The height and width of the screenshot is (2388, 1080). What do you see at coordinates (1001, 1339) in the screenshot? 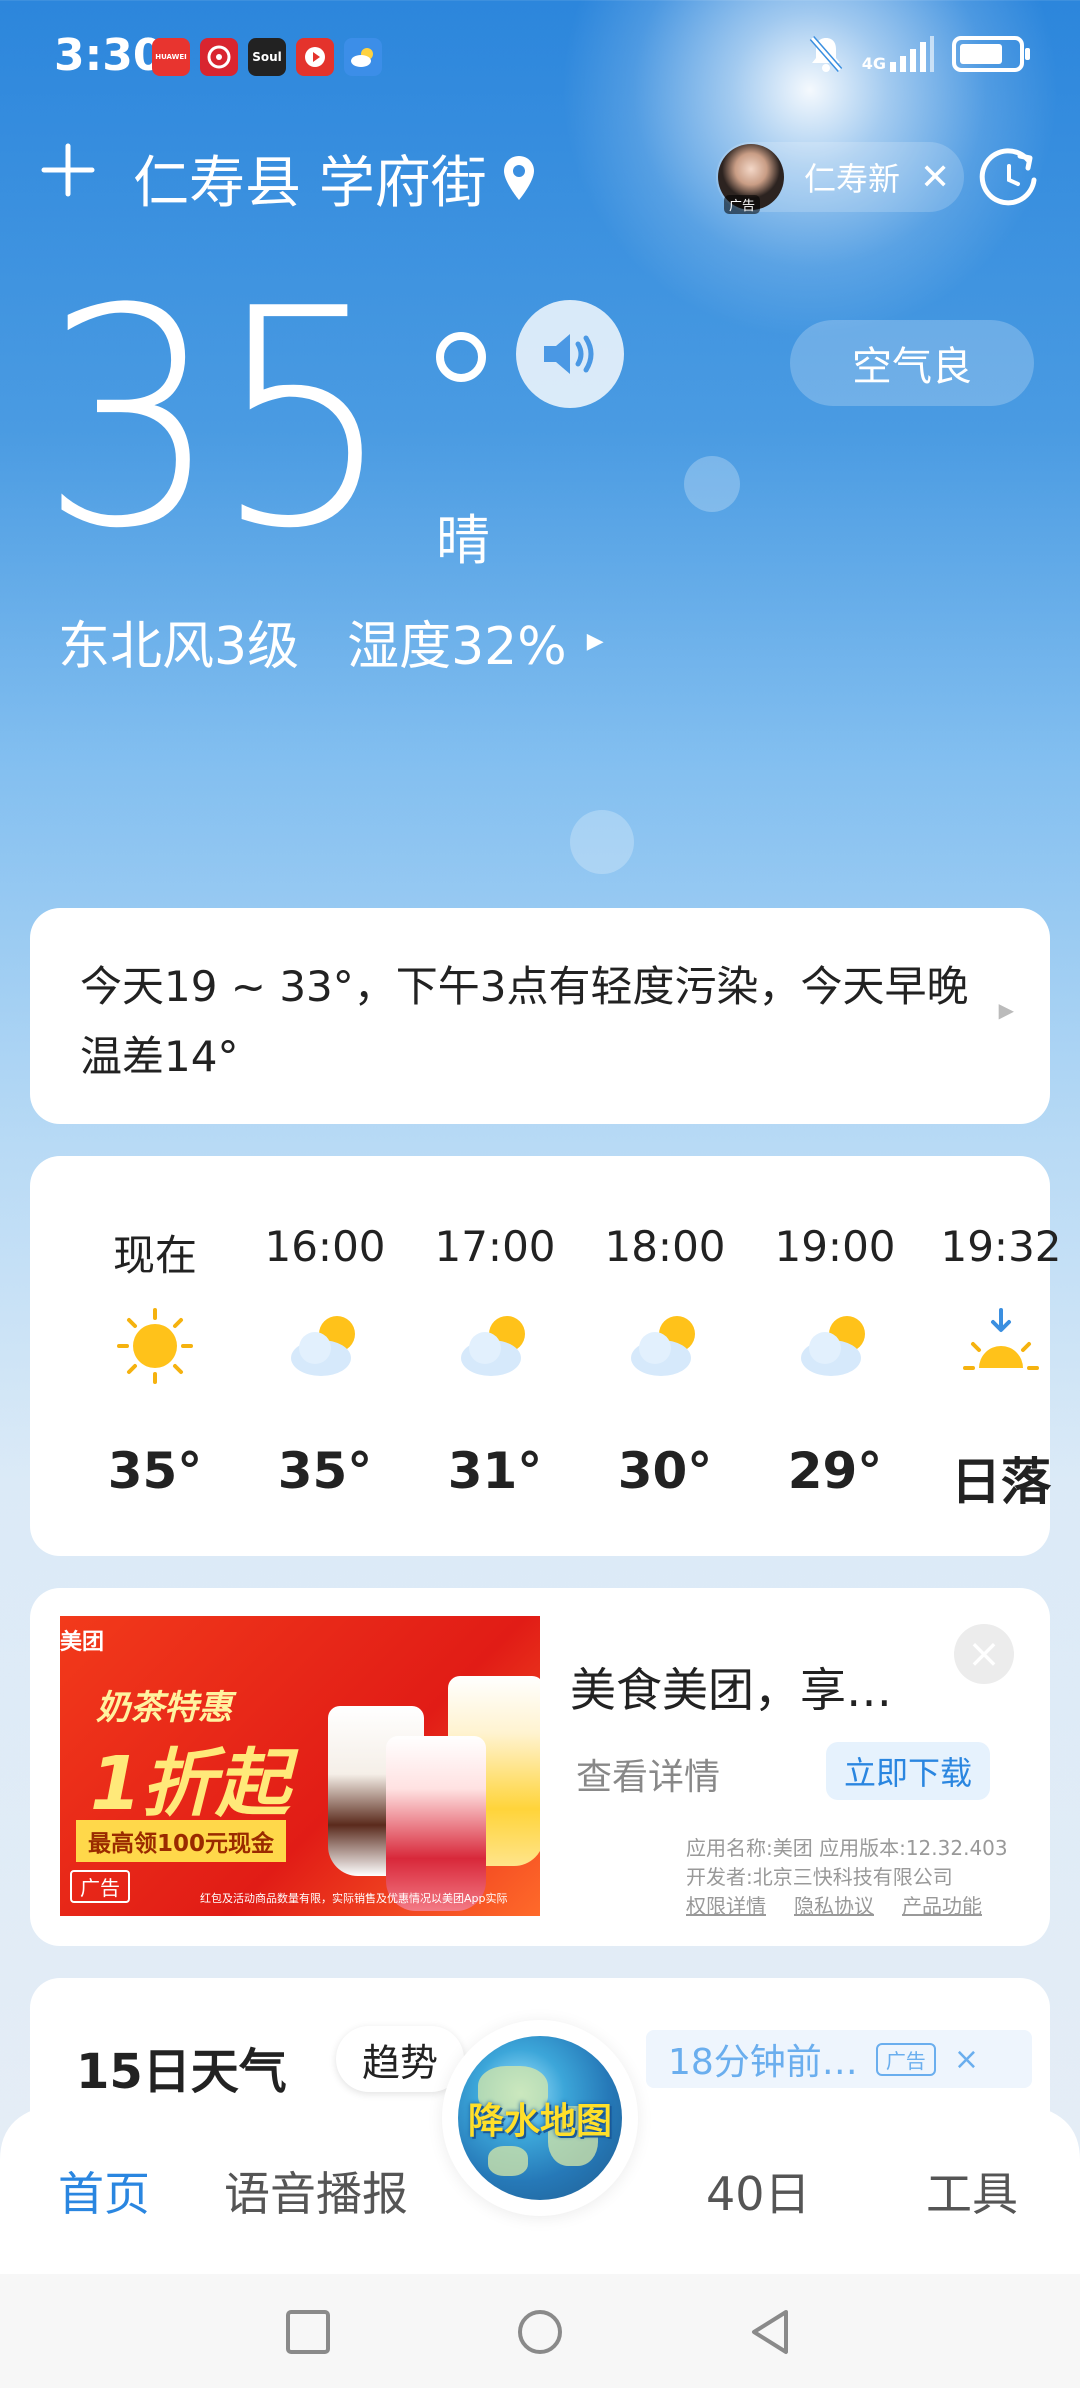
I see `sunset-icon` at bounding box center [1001, 1339].